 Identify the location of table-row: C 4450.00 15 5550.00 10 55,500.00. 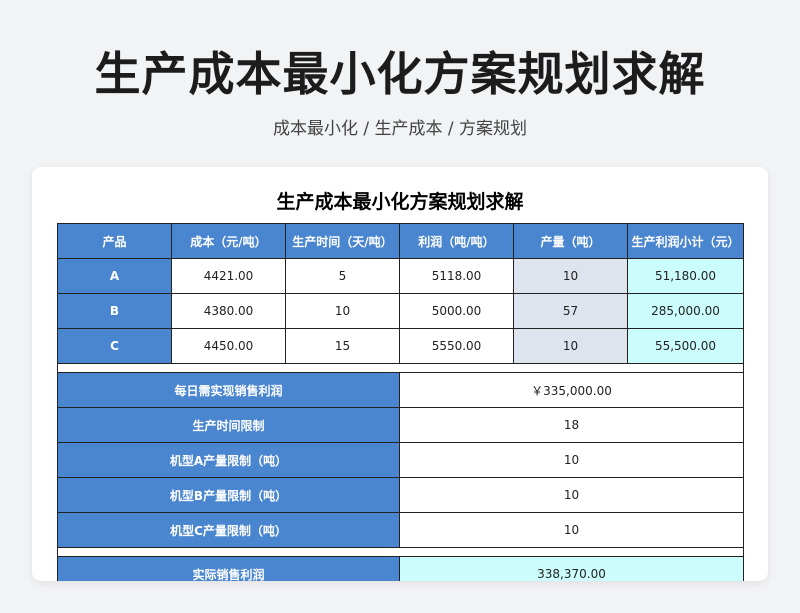
(400, 346).